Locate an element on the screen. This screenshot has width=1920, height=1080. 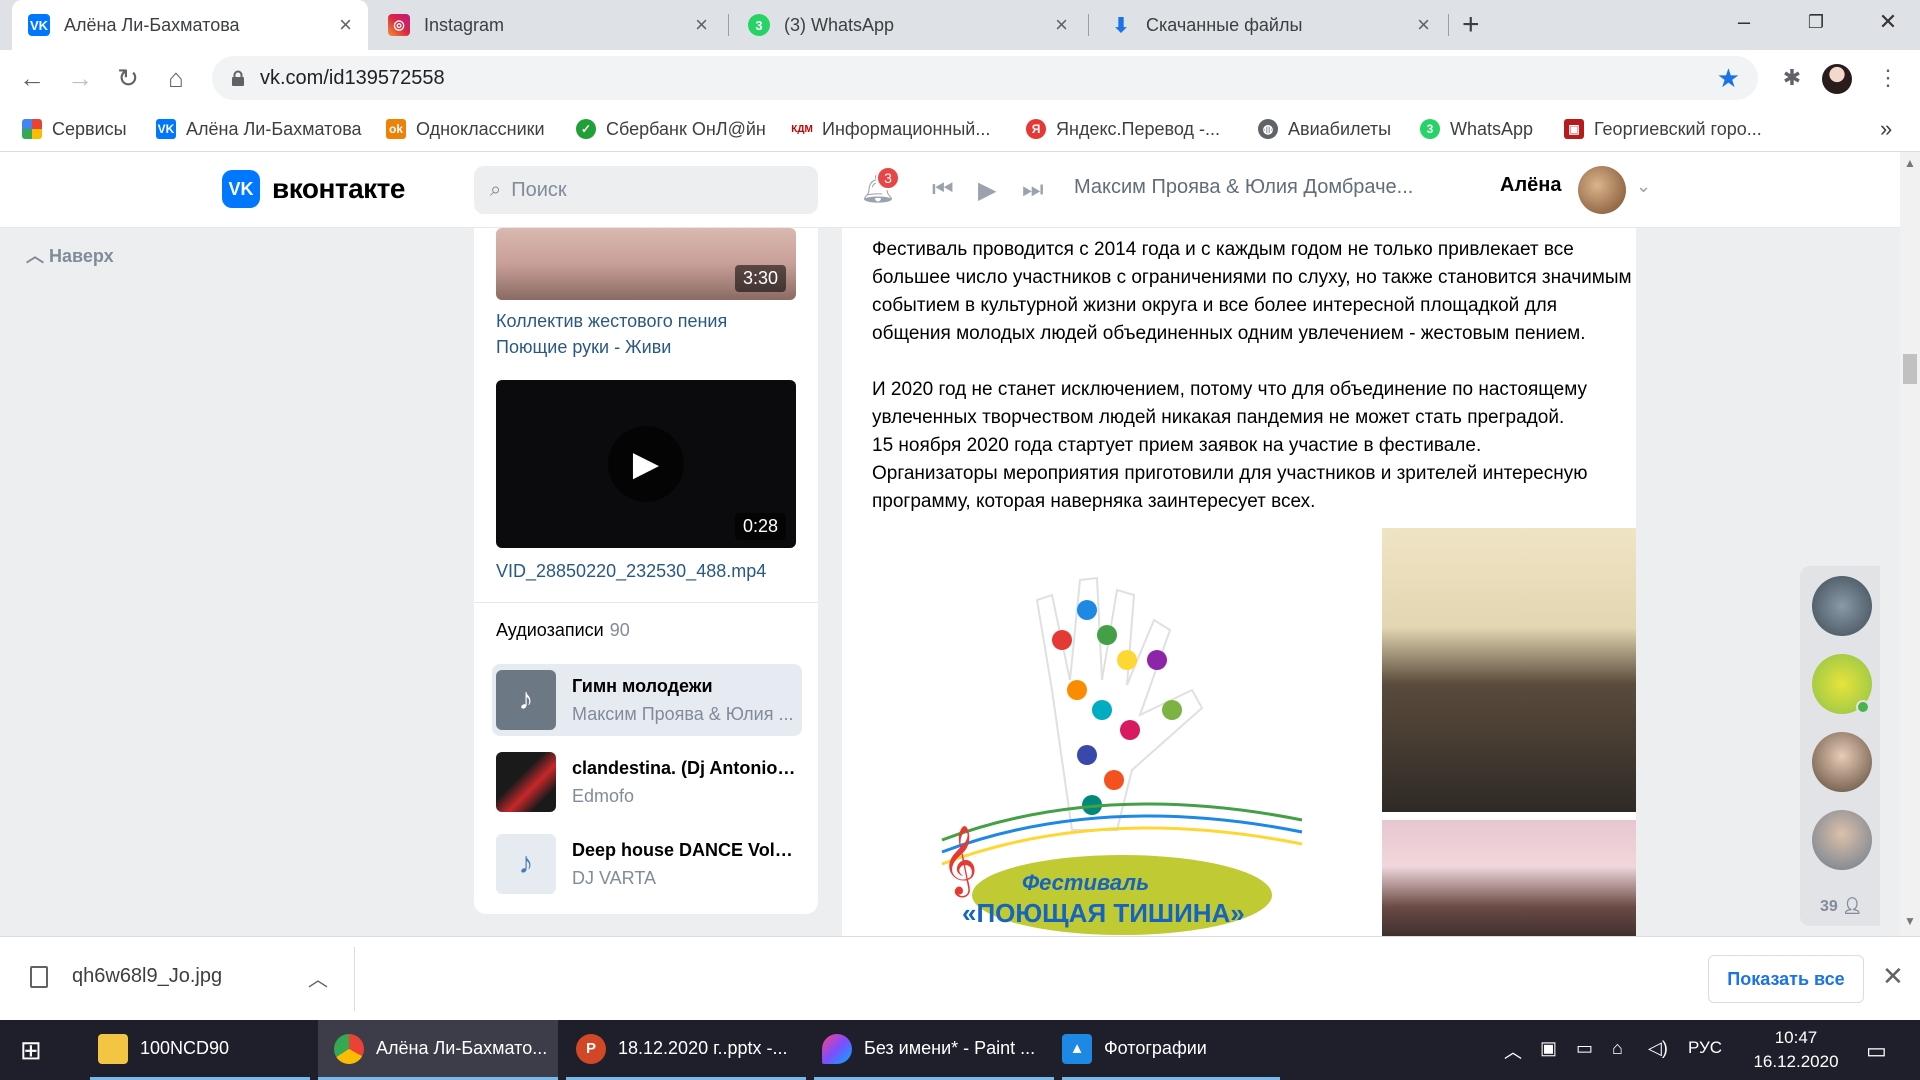
bookmark-sberbank: ✓ Сбербанк ОнЛ@йн is located at coordinates (671, 129).